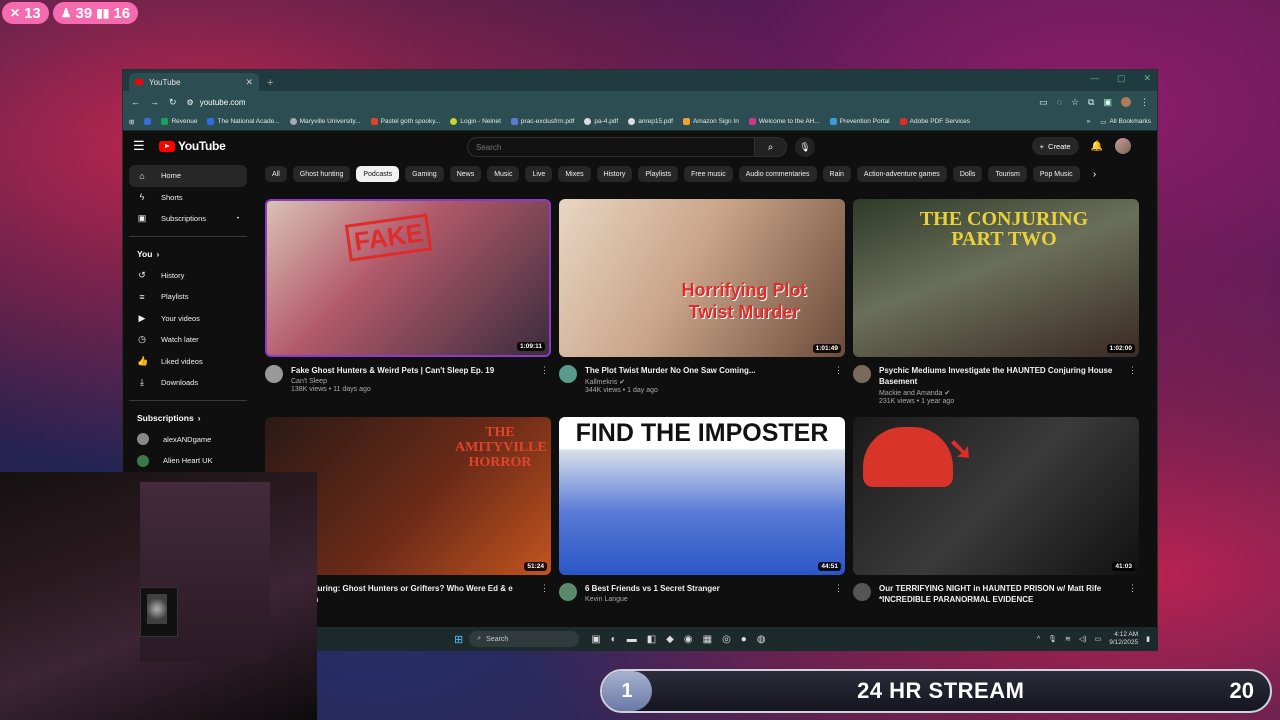 This screenshot has height=720, width=1280. I want to click on maximize-icon: ▢, so click(1121, 78).